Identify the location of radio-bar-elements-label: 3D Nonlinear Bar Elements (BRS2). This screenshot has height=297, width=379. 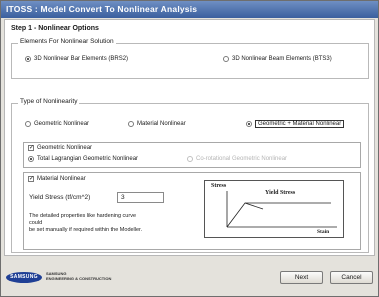
(81, 59).